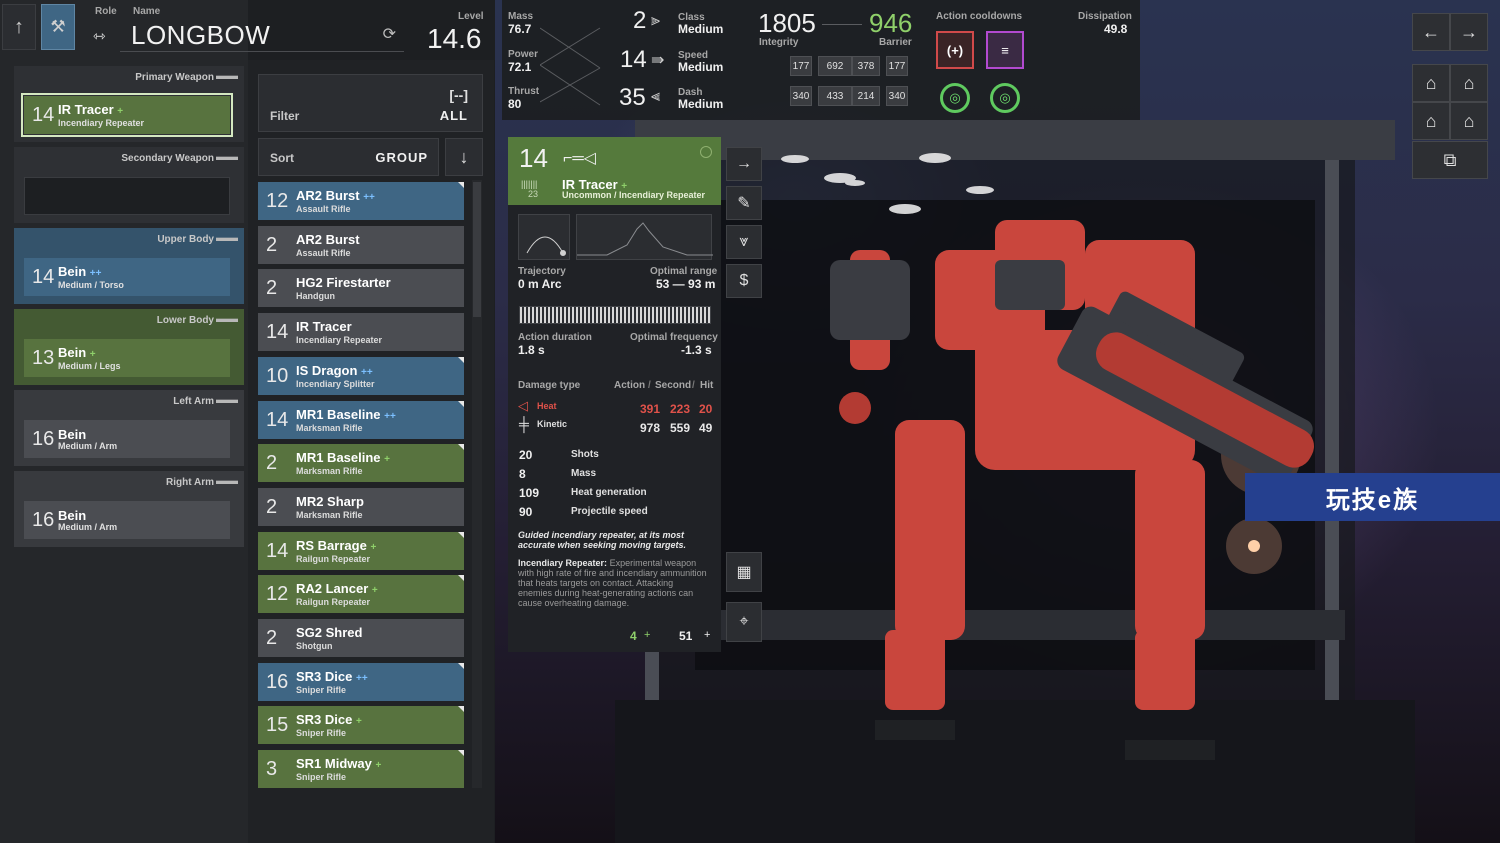 This screenshot has width=1500, height=843. I want to click on equipped-card: 14 IR Tracer + Incendiary Repeater, so click(127, 115).